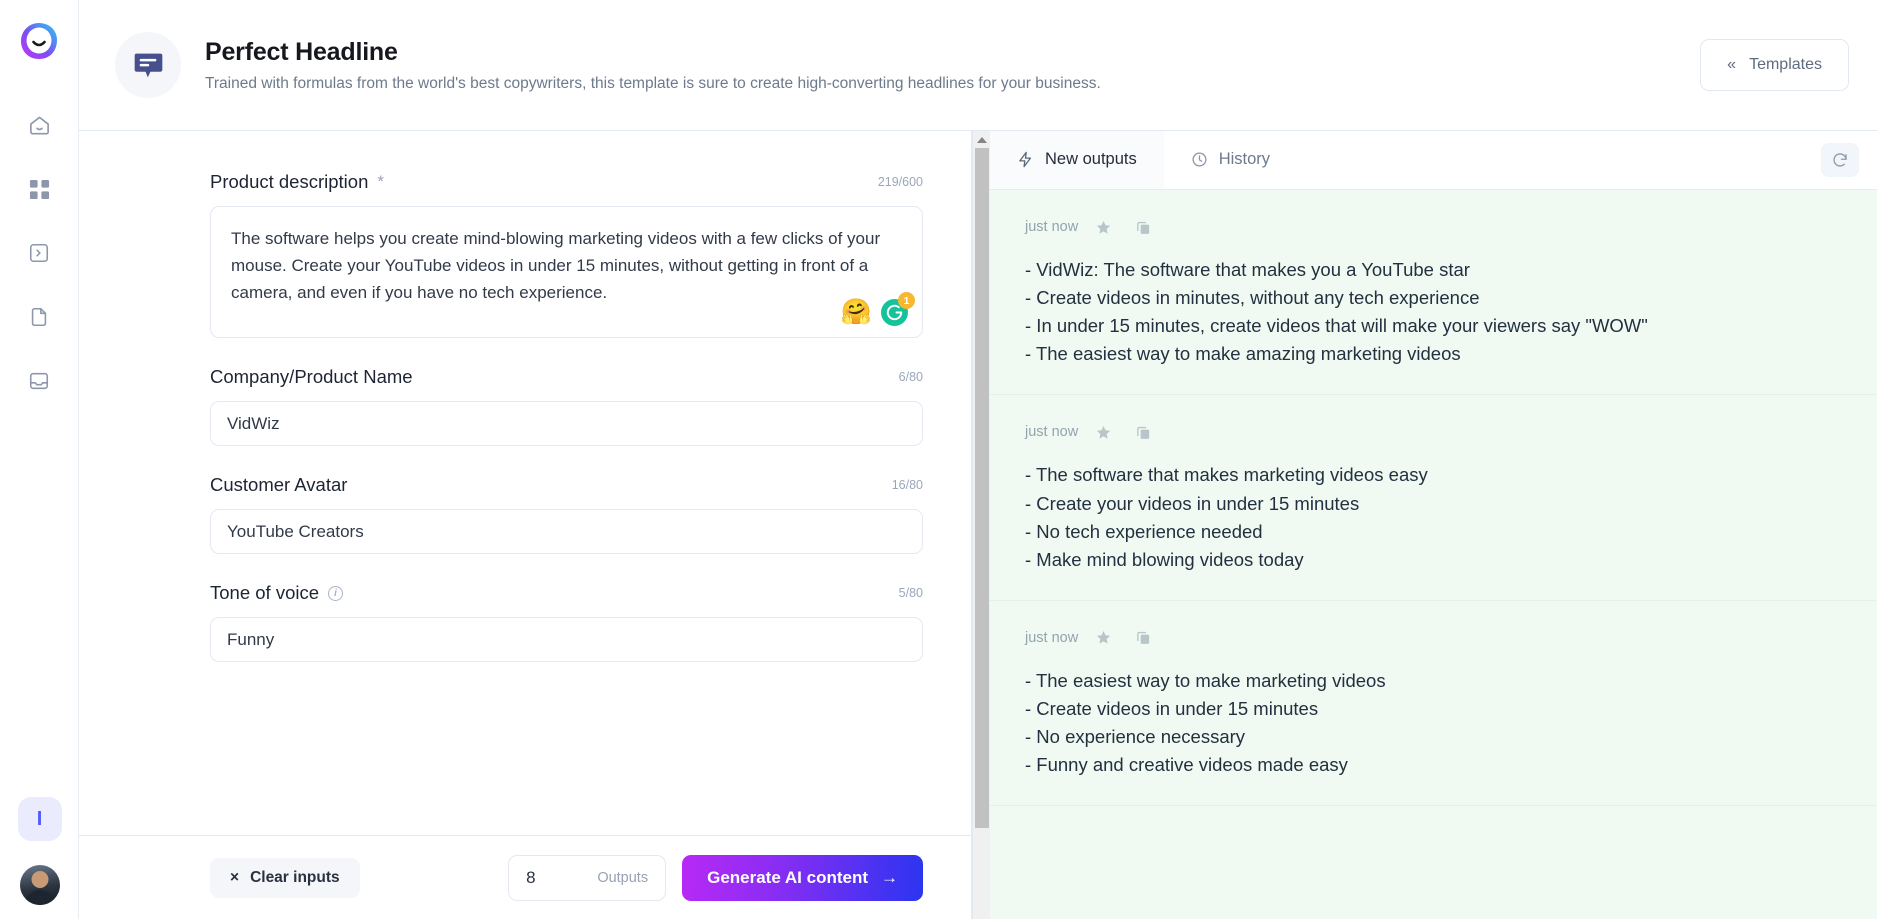  I want to click on arrow-right-icon: →, so click(889, 877).